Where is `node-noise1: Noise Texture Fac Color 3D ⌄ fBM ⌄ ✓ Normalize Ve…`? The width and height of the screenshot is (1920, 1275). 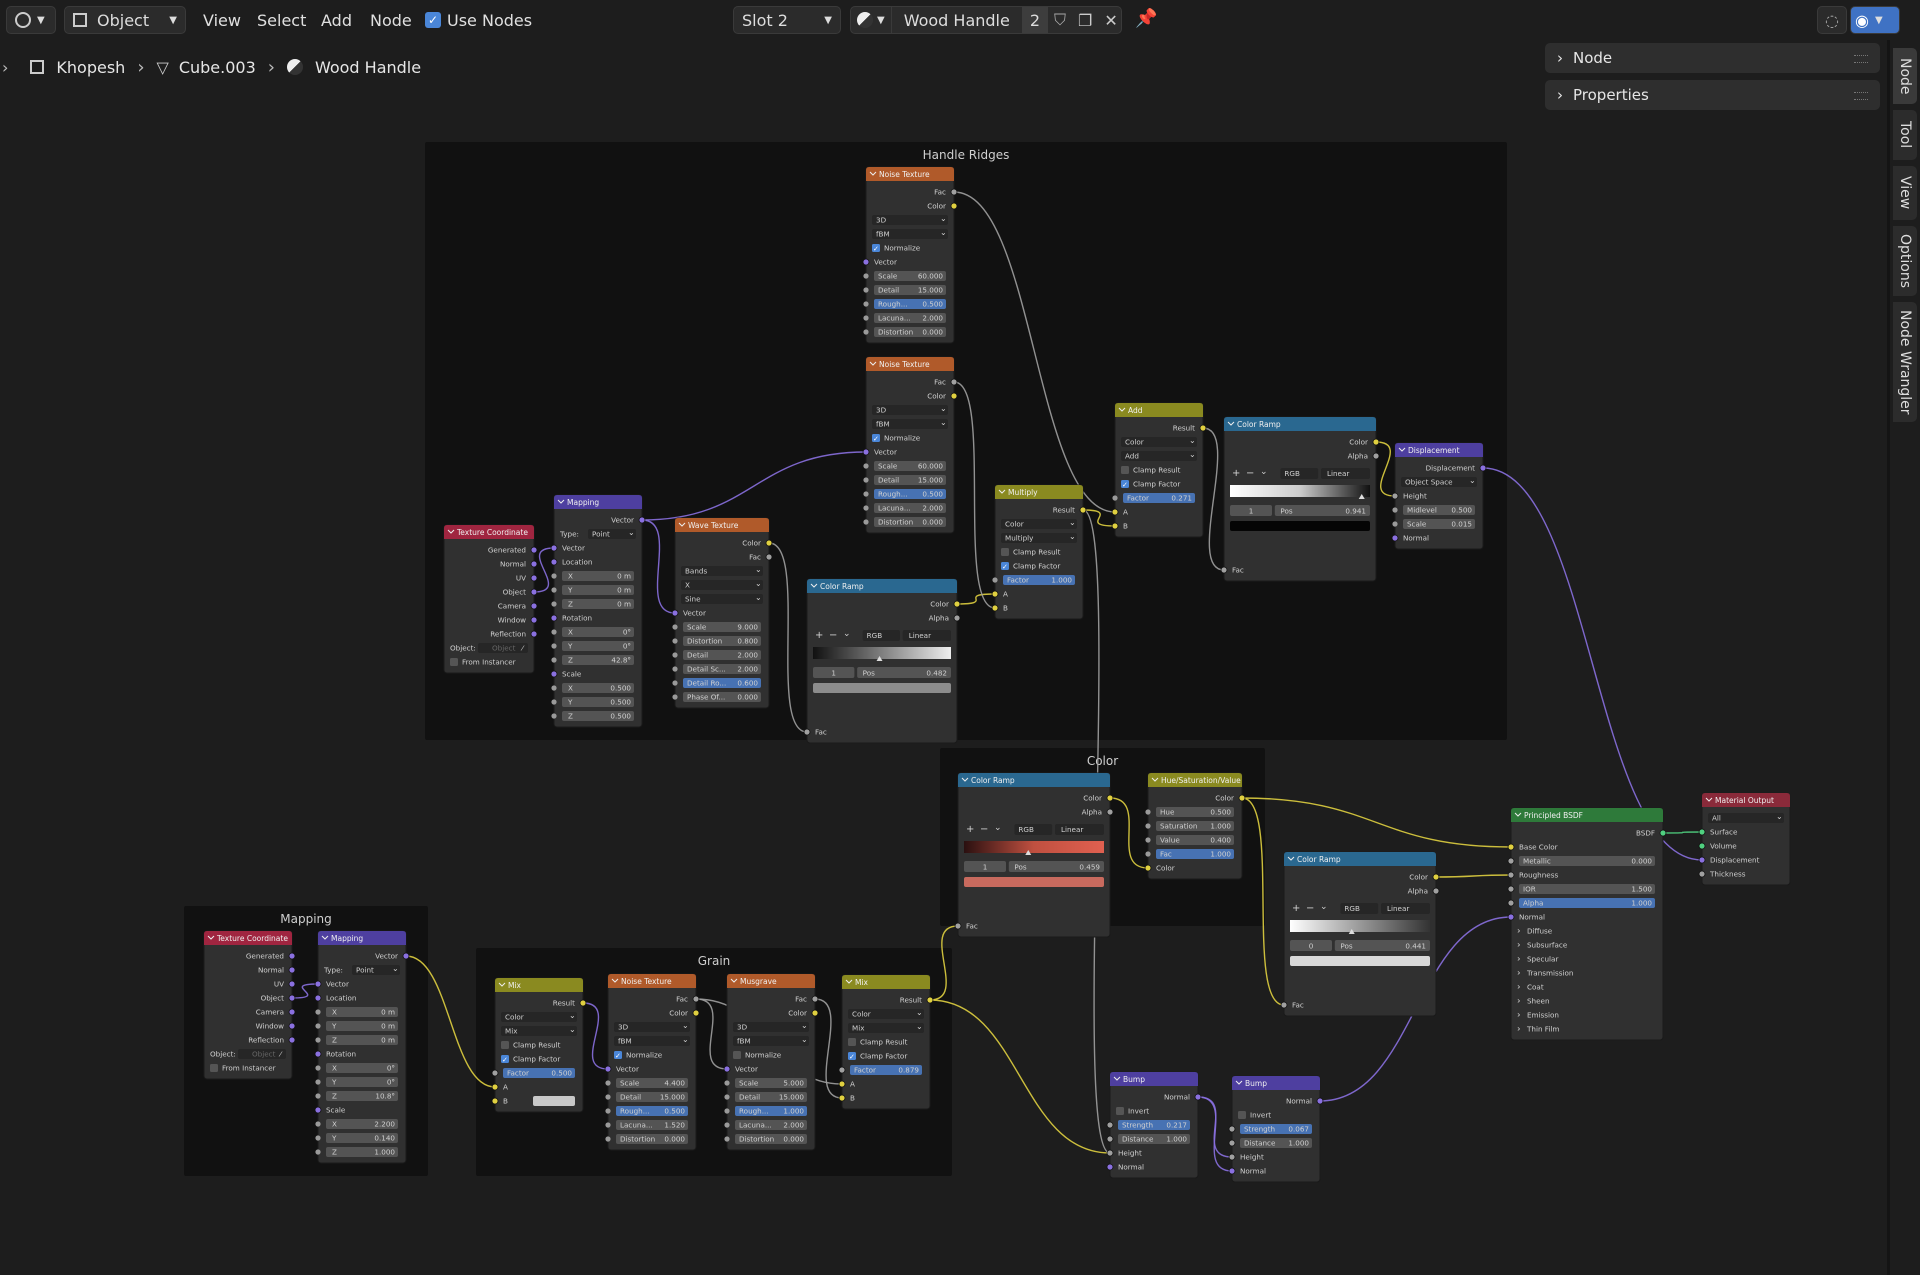 node-noise1: Noise Texture Fac Color 3D ⌄ fBM ⌄ ✓ Normalize Ve… is located at coordinates (910, 255).